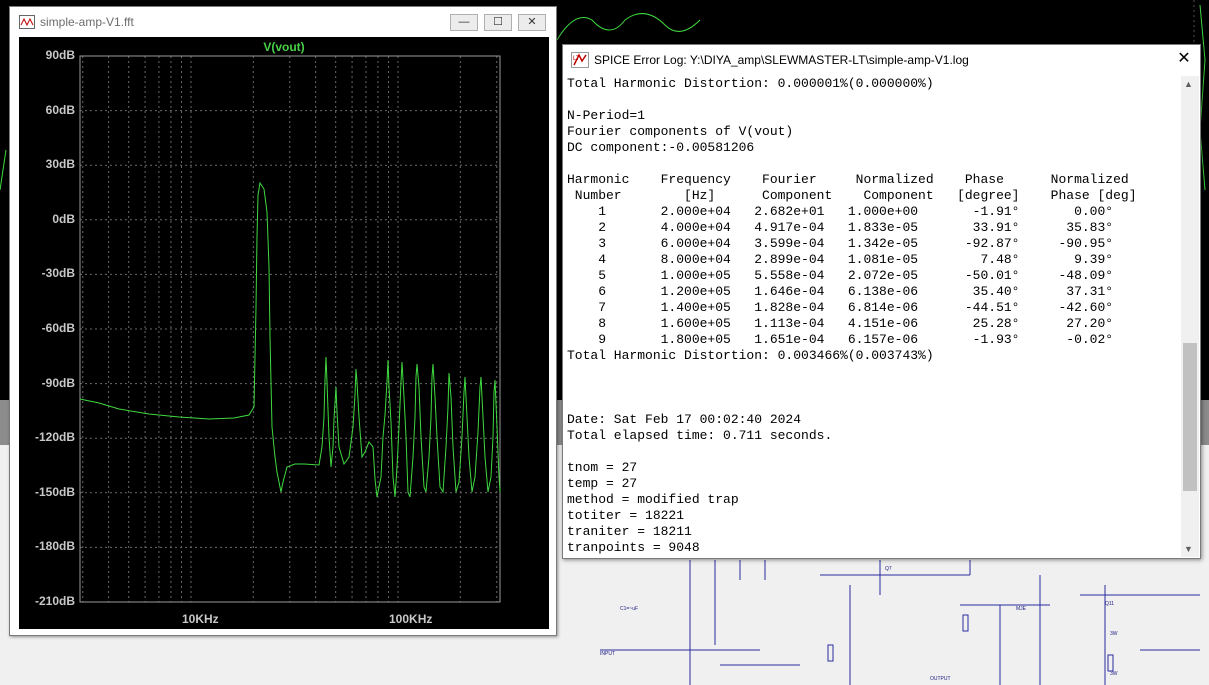 The height and width of the screenshot is (685, 1209). What do you see at coordinates (602, 467) in the screenshot?
I see `log-line: tnom = 27` at bounding box center [602, 467].